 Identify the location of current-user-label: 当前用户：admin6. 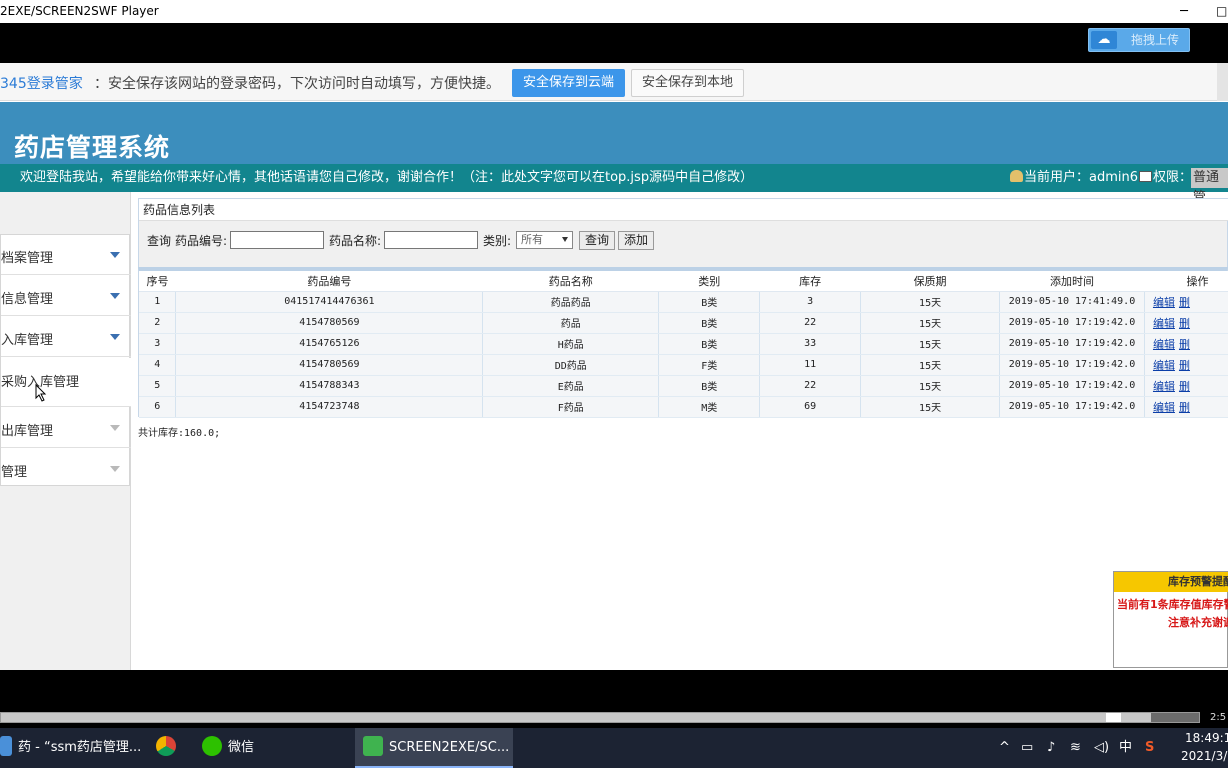
(1081, 177).